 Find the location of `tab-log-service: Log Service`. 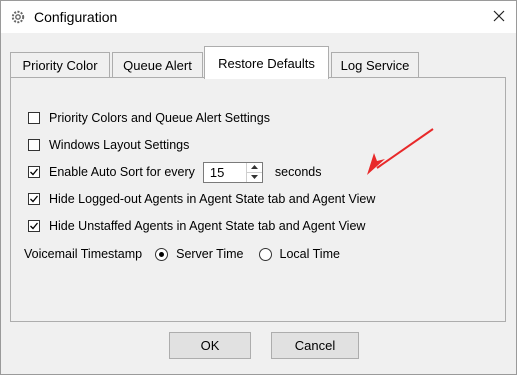

tab-log-service: Log Service is located at coordinates (375, 65).